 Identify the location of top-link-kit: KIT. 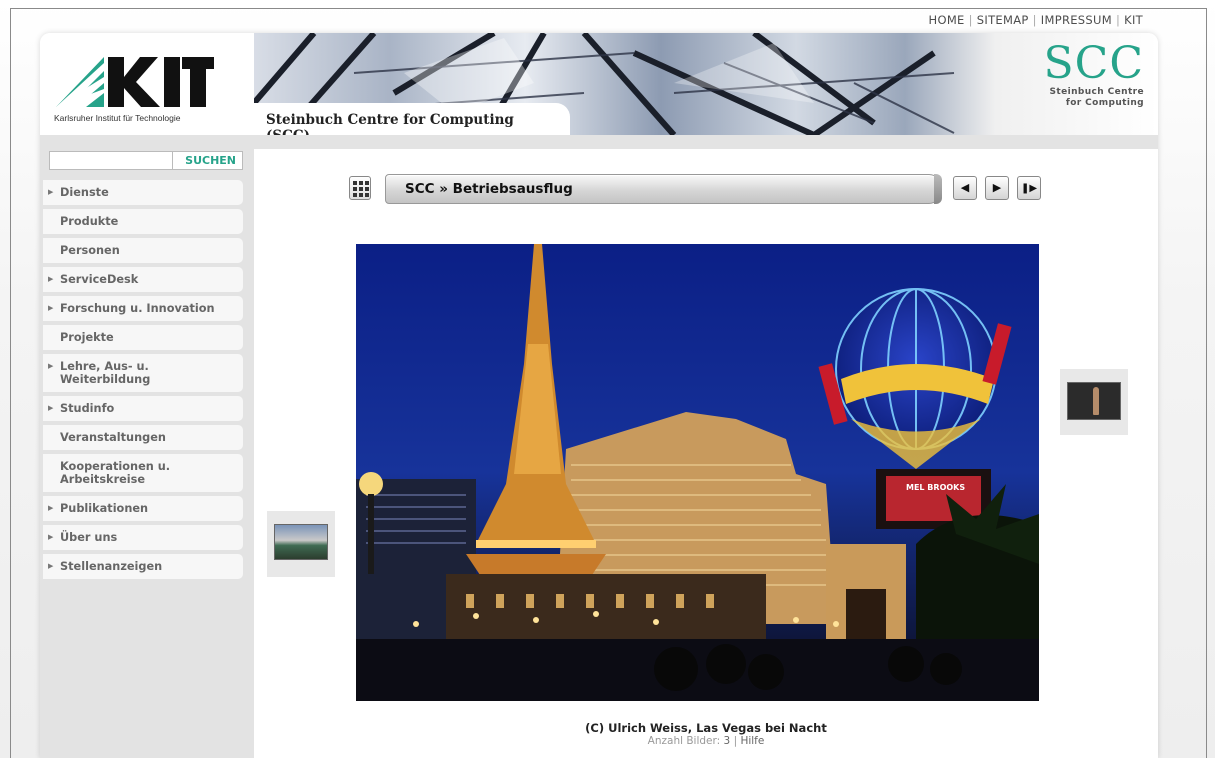
(1133, 20).